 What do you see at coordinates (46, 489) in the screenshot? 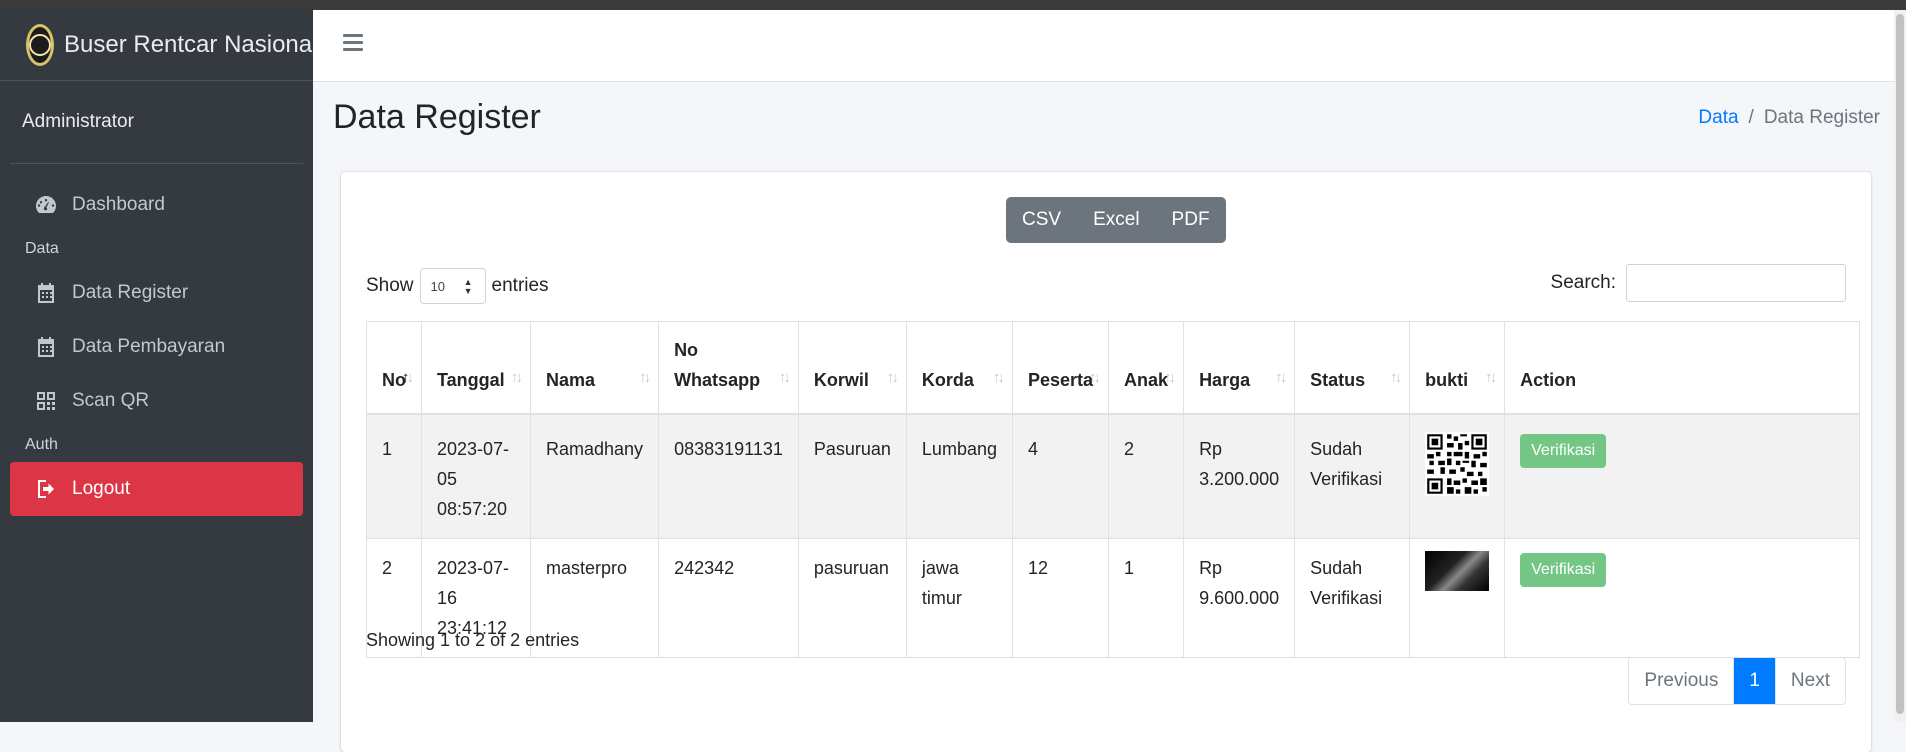
I see `sign-out-icon` at bounding box center [46, 489].